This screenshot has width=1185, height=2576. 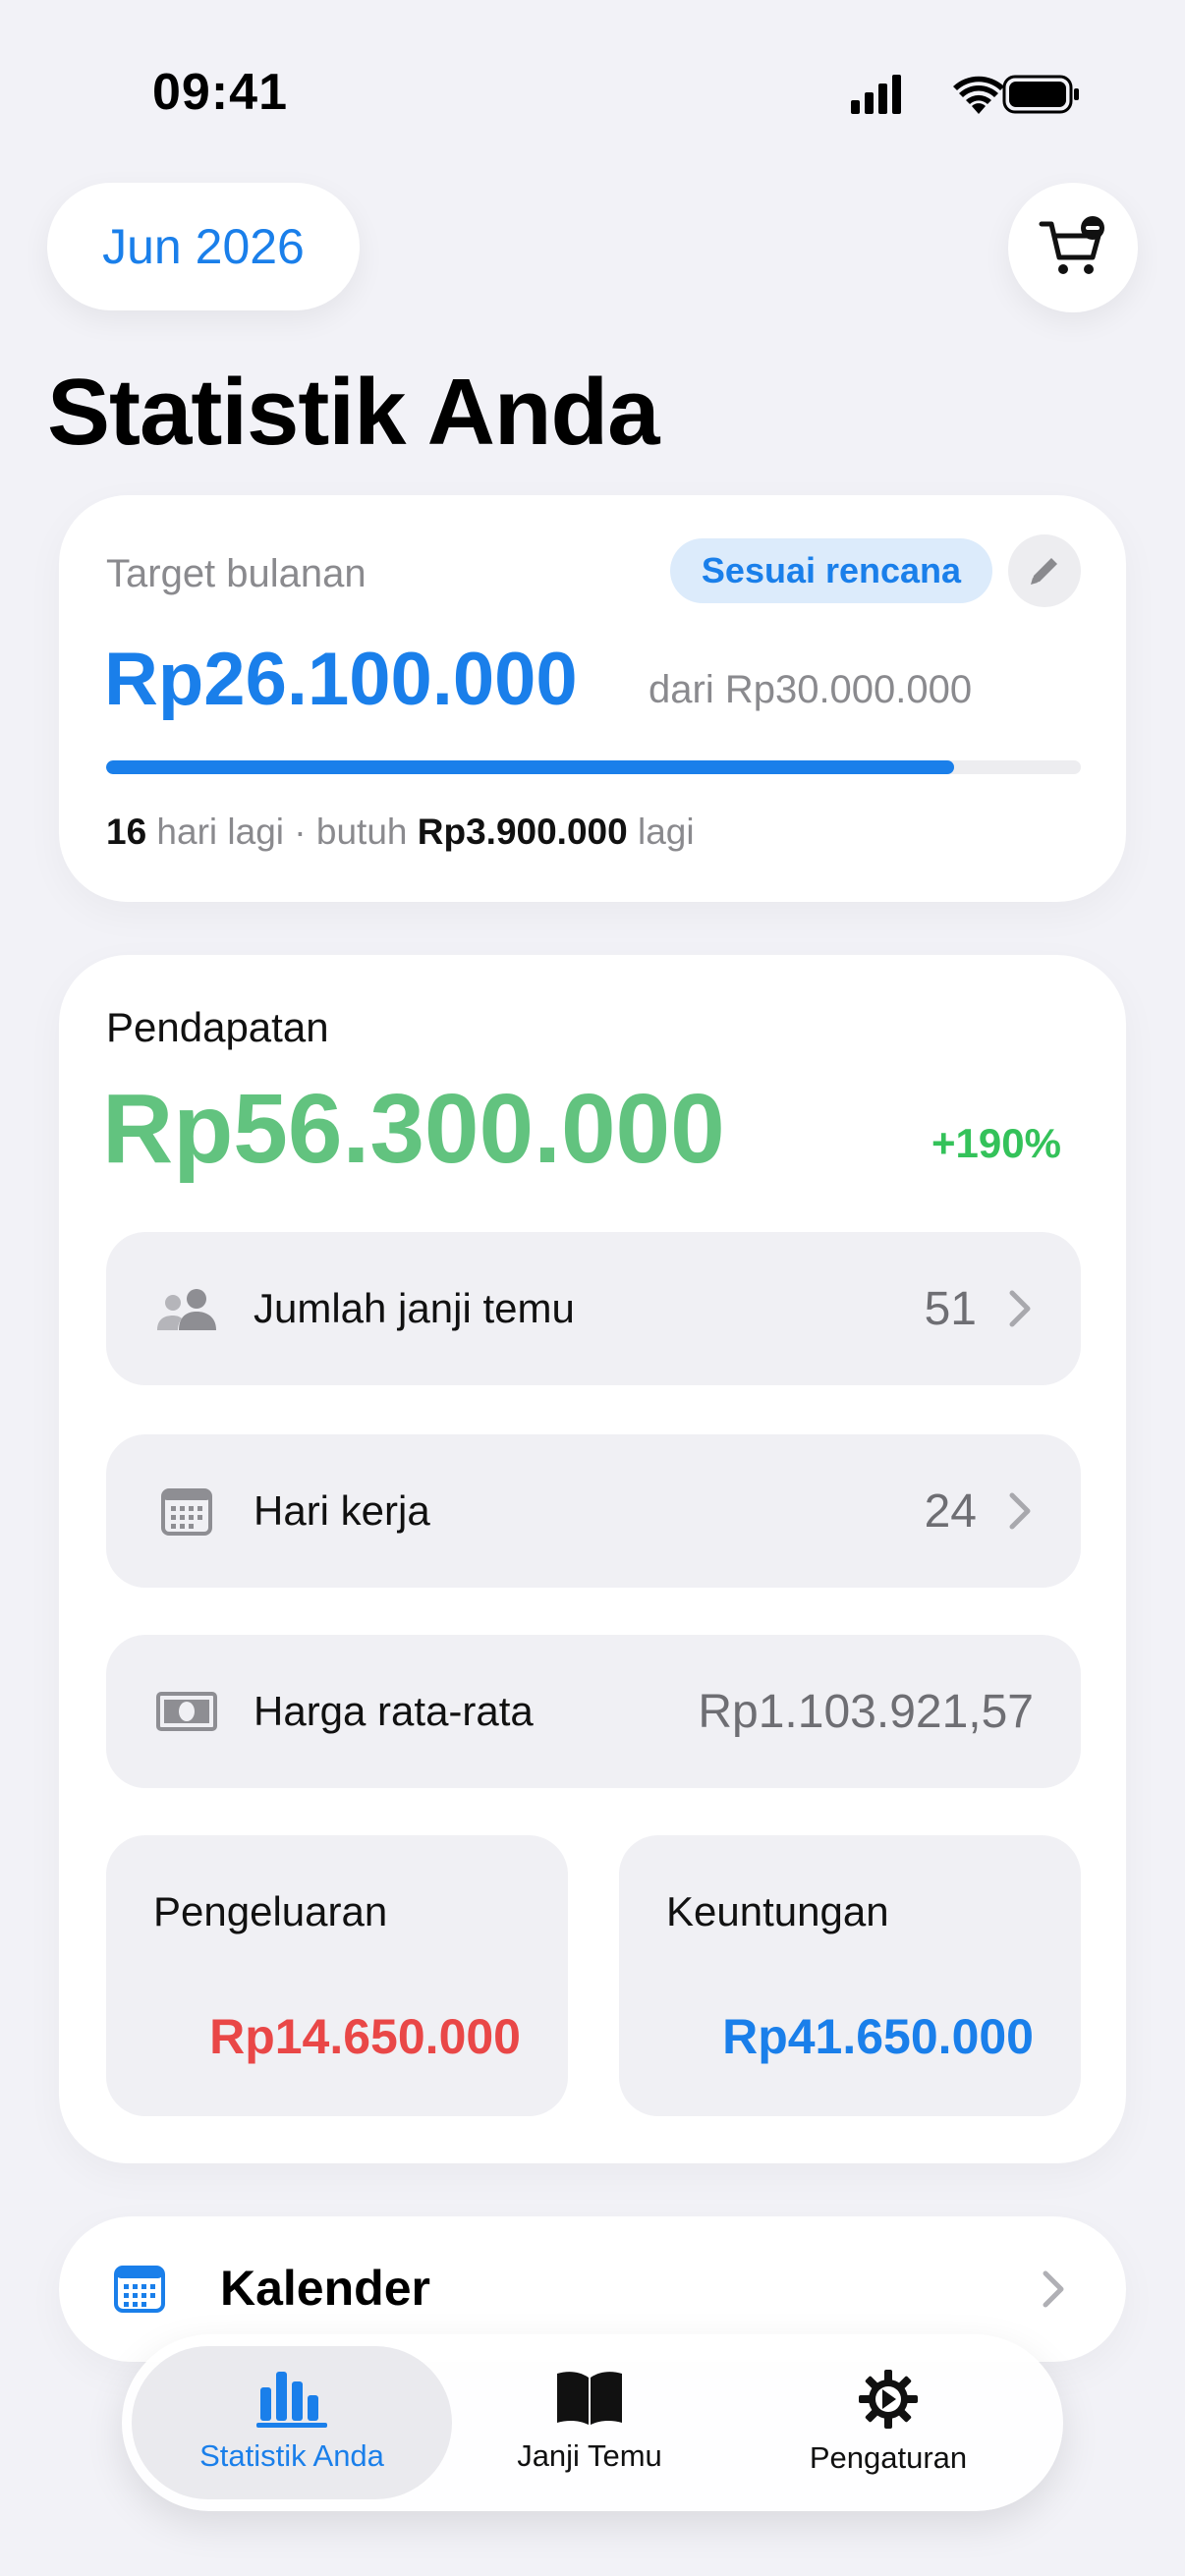 What do you see at coordinates (850, 1975) in the screenshot?
I see `profit-tile: Keuntungan Rp41.650.000` at bounding box center [850, 1975].